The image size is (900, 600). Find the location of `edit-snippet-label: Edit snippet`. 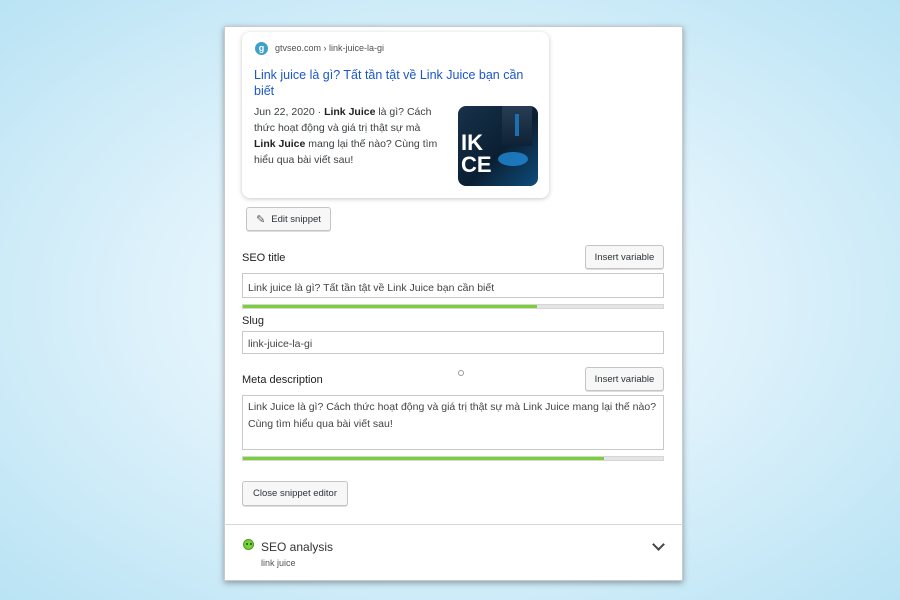

edit-snippet-label: Edit snippet is located at coordinates (296, 219).